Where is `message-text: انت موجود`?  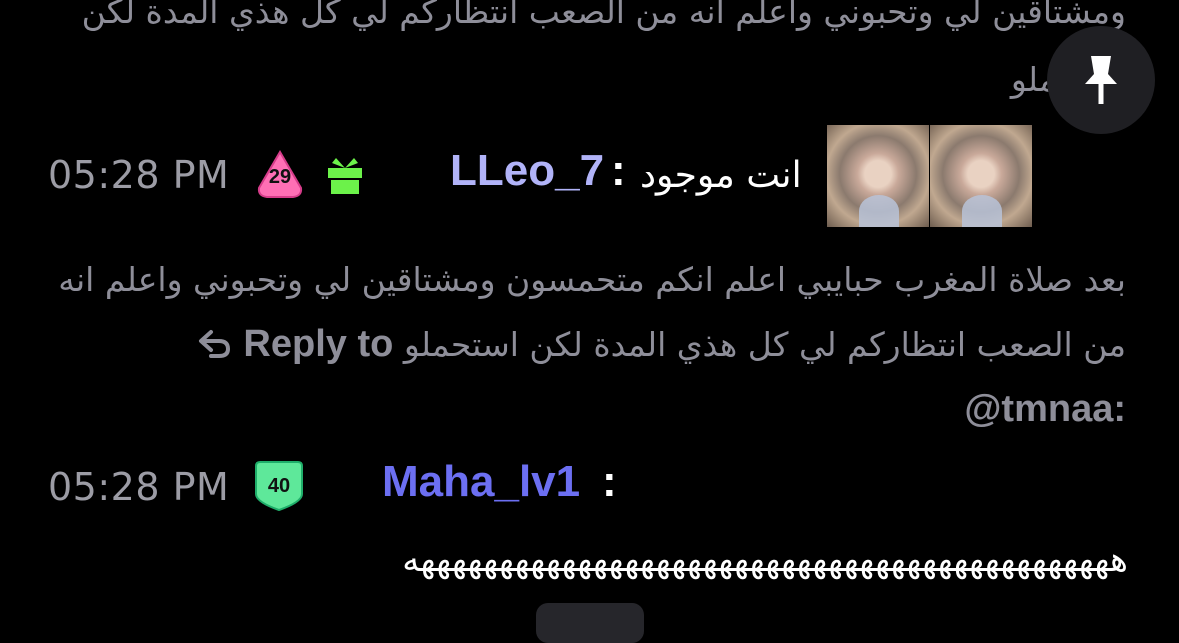
message-text: انت موجود is located at coordinates (721, 175).